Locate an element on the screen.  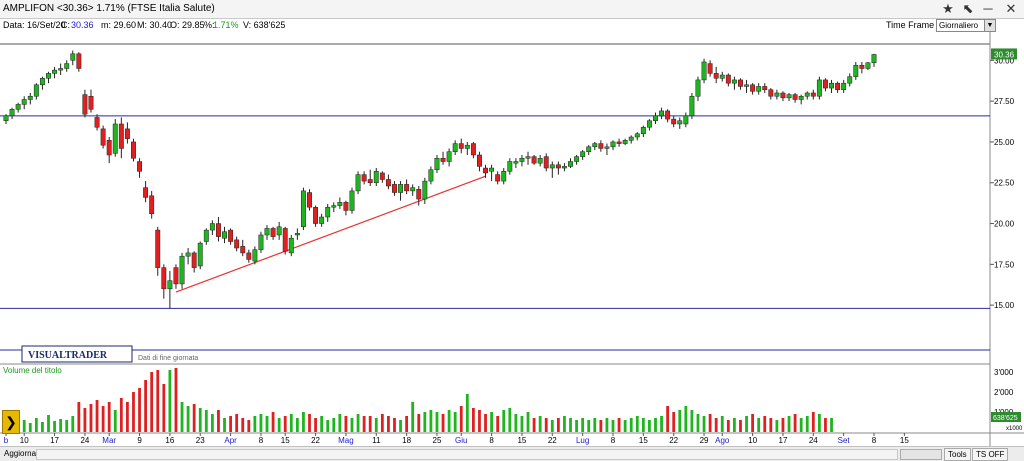
aggiorna-button: Aggiorna is located at coordinates (20, 454).